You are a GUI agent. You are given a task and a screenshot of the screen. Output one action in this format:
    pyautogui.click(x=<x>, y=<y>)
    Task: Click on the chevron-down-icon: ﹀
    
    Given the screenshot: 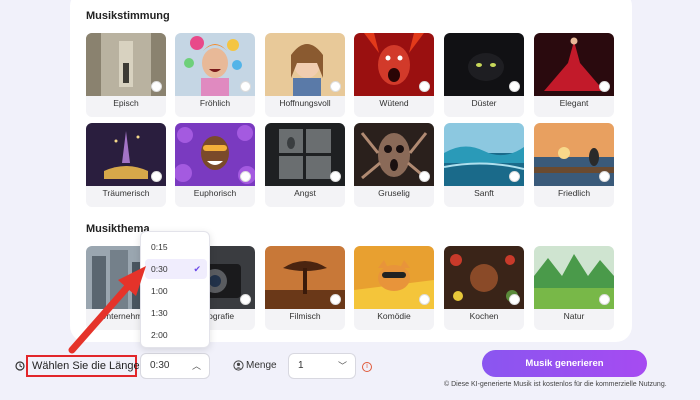 What is the action you would take?
    pyautogui.click(x=342, y=366)
    